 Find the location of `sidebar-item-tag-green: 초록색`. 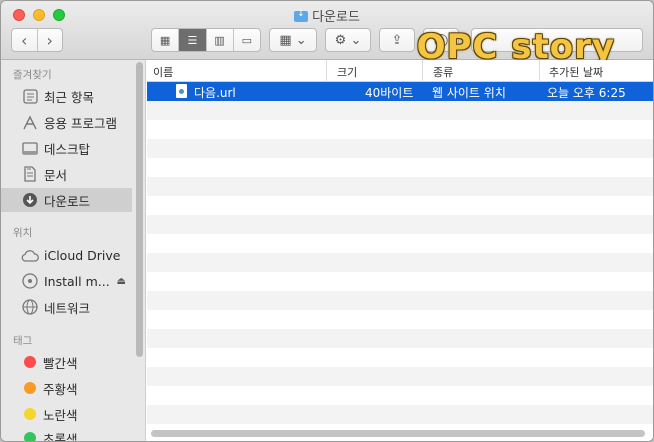

sidebar-item-tag-green: 초록색 is located at coordinates (66, 433).